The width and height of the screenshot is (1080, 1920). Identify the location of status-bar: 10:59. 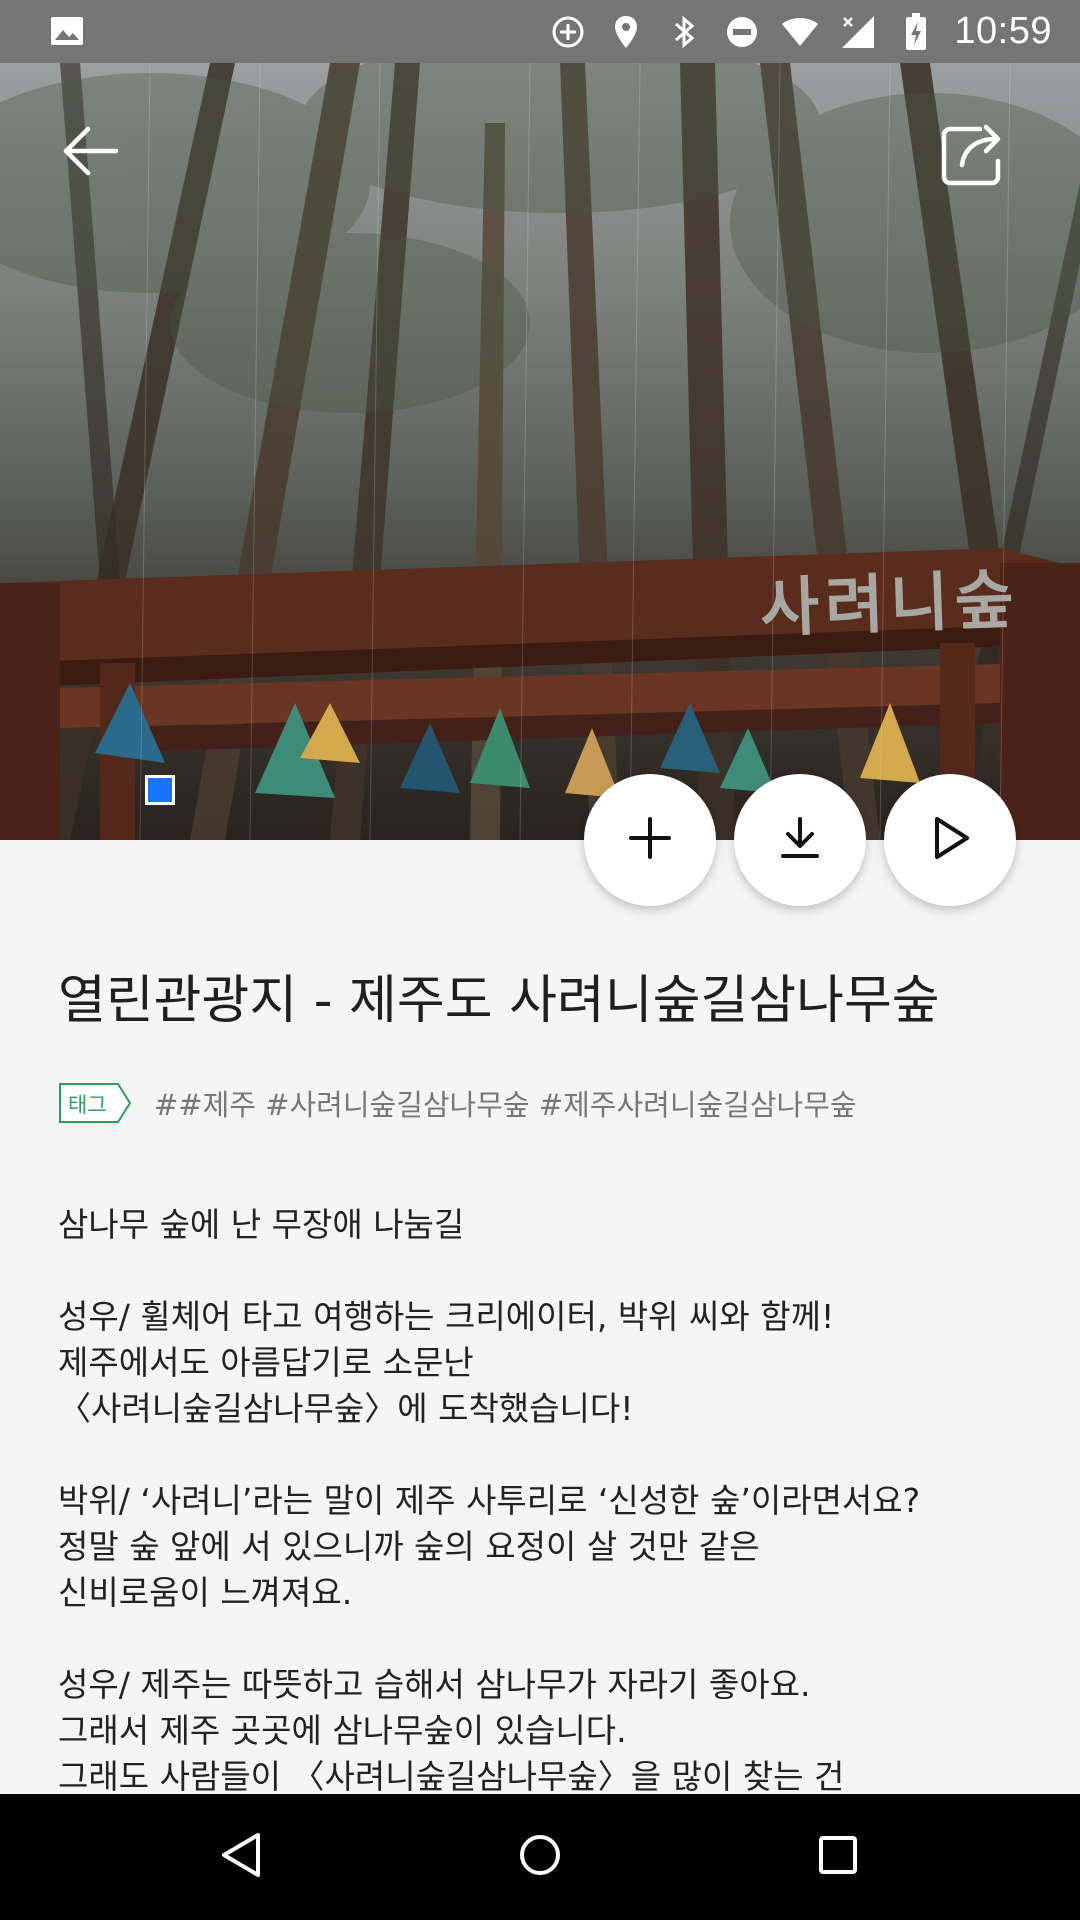
(540, 31).